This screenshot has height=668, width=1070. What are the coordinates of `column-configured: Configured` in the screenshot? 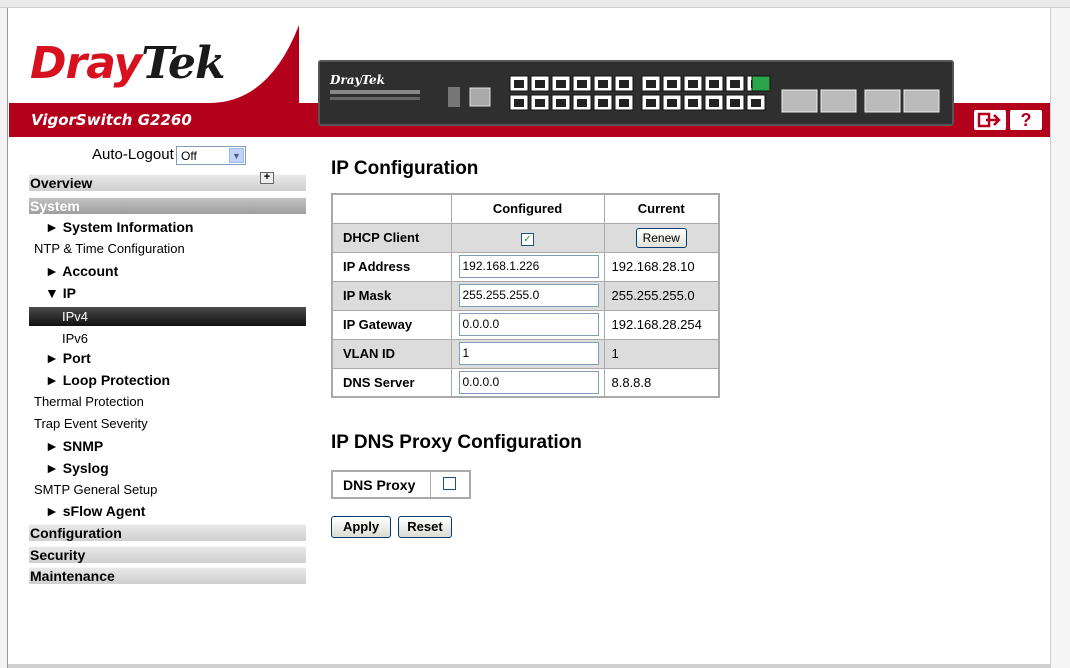 It's located at (527, 208).